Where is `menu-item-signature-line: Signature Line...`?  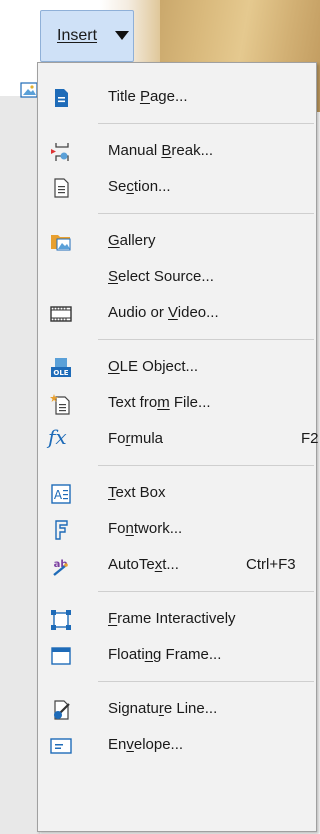 menu-item-signature-line: Signature Line... is located at coordinates (177, 709).